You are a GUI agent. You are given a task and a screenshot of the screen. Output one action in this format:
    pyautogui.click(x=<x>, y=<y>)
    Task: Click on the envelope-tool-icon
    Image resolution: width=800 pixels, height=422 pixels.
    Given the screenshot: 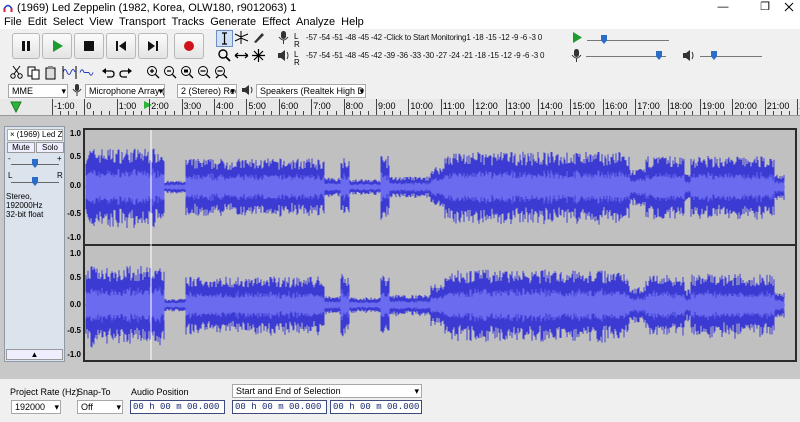 What is the action you would take?
    pyautogui.click(x=241, y=38)
    